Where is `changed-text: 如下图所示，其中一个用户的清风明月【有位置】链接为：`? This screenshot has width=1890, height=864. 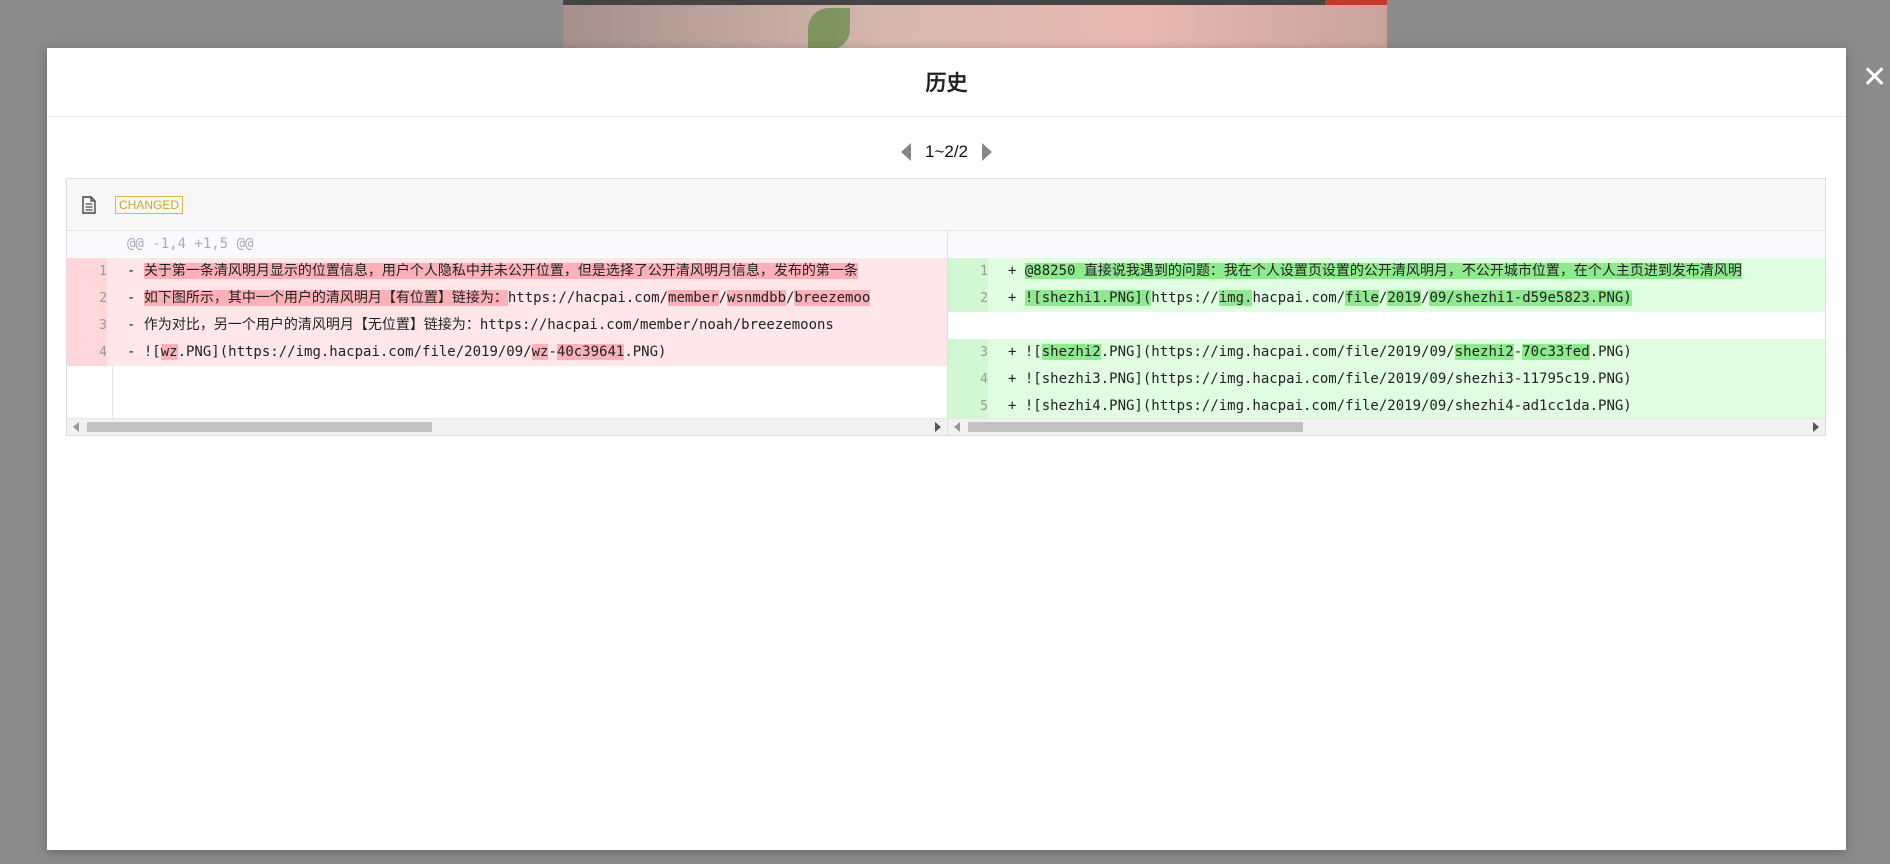 changed-text: 如下图所示，其中一个用户的清风明月【有位置】链接为： is located at coordinates (325, 298).